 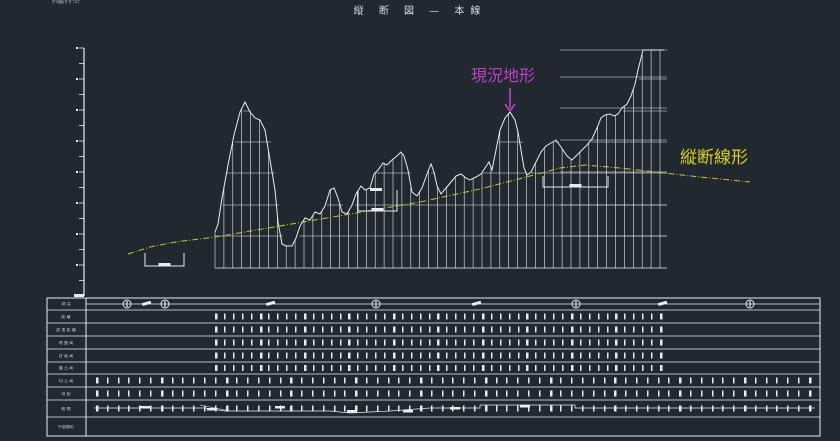 What do you see at coordinates (66, 2) in the screenshot?
I see `table-row-label: 片勾配すりつけ` at bounding box center [66, 2].